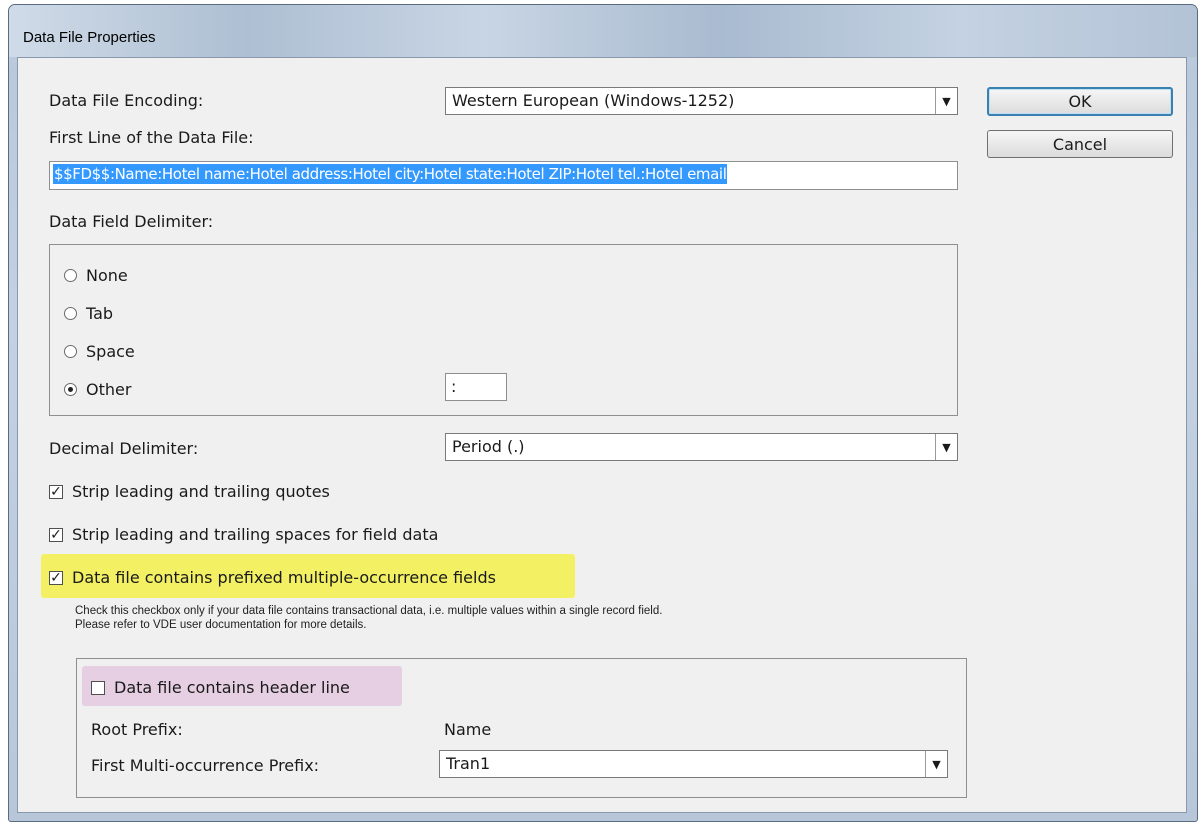  What do you see at coordinates (232, 687) in the screenshot?
I see `header-line-label: Data file contains header line` at bounding box center [232, 687].